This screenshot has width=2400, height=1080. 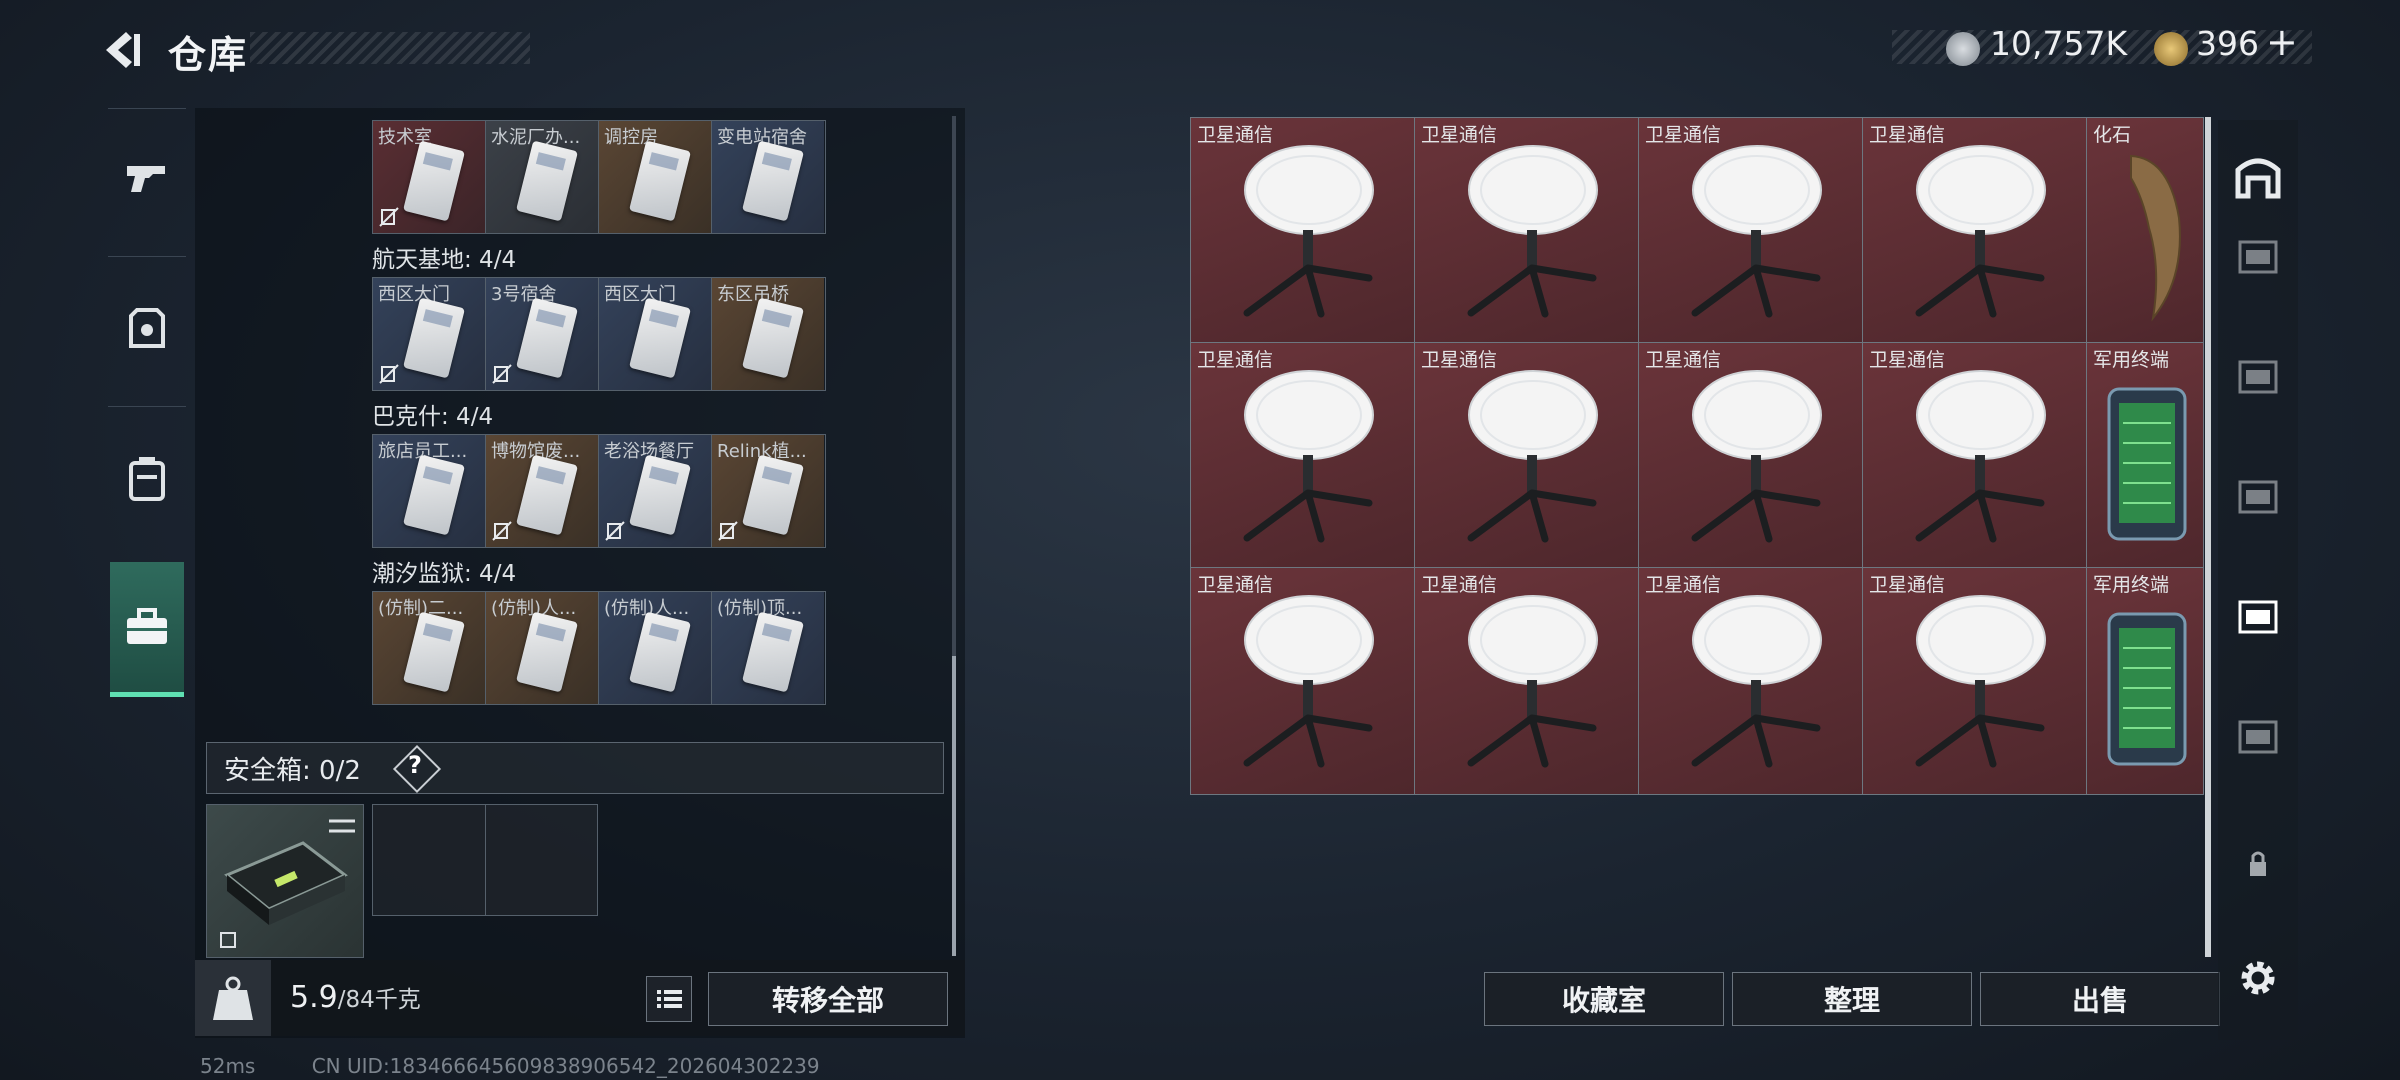 I want to click on category-tabs, so click(x=147, y=568).